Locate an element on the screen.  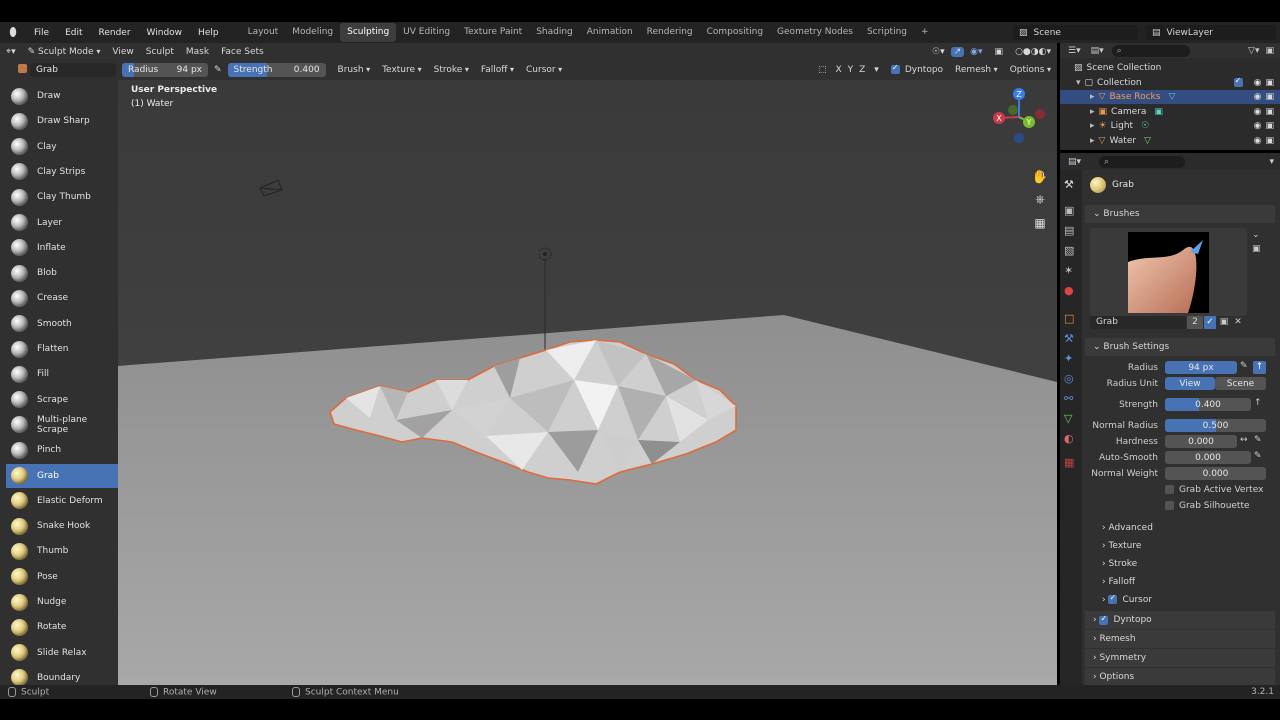
strength-pressure-icon: ↑ is located at coordinates (1258, 403).